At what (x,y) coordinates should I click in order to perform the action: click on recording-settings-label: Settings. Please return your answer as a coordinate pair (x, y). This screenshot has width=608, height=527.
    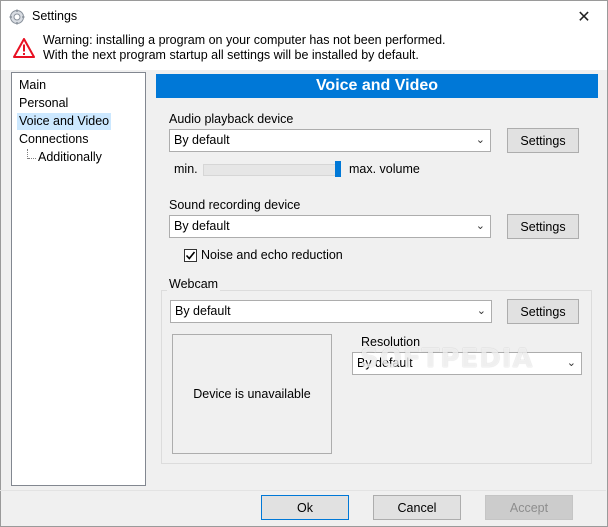
    Looking at the image, I should click on (543, 226).